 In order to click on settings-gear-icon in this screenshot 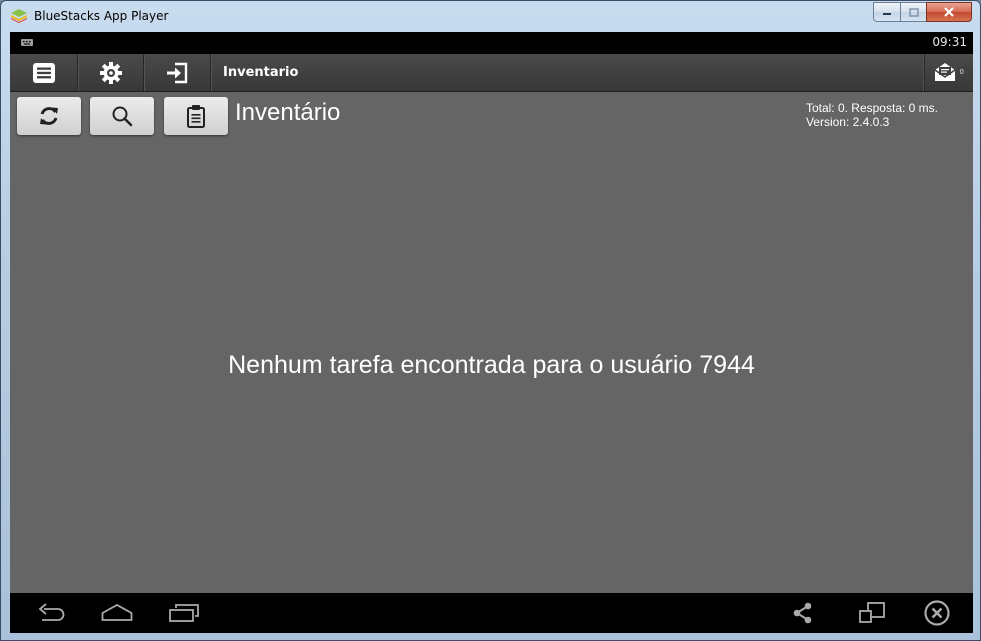, I will do `click(110, 72)`.